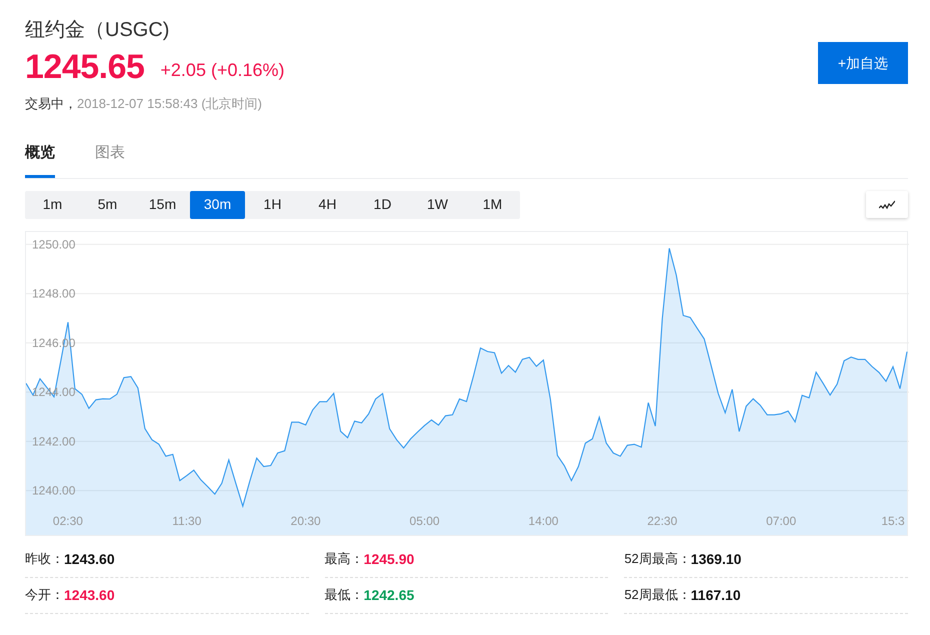  I want to click on stat-label: 今开：, so click(44, 595).